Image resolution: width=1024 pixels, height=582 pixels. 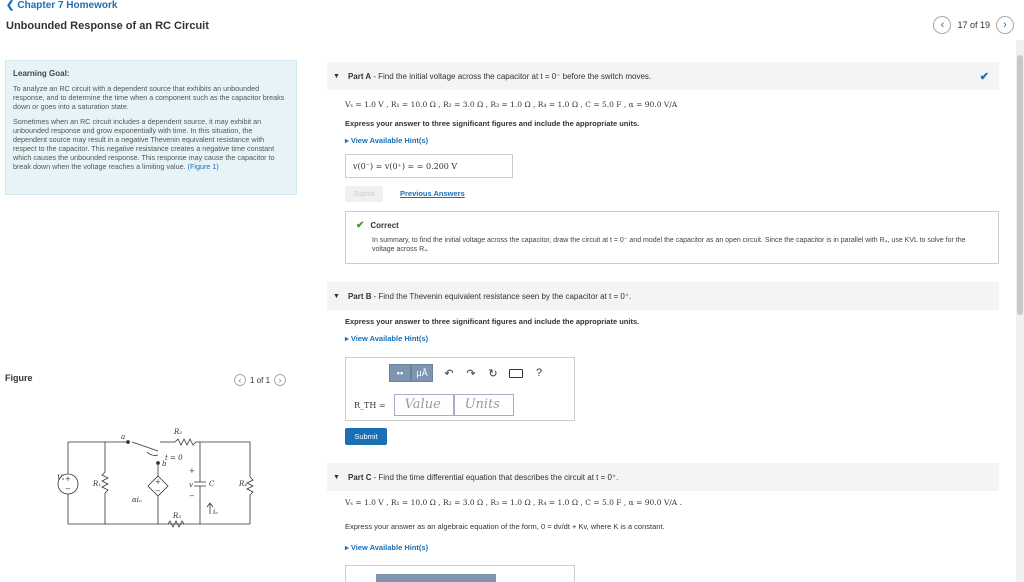 I want to click on node-b, so click(x=158, y=463).